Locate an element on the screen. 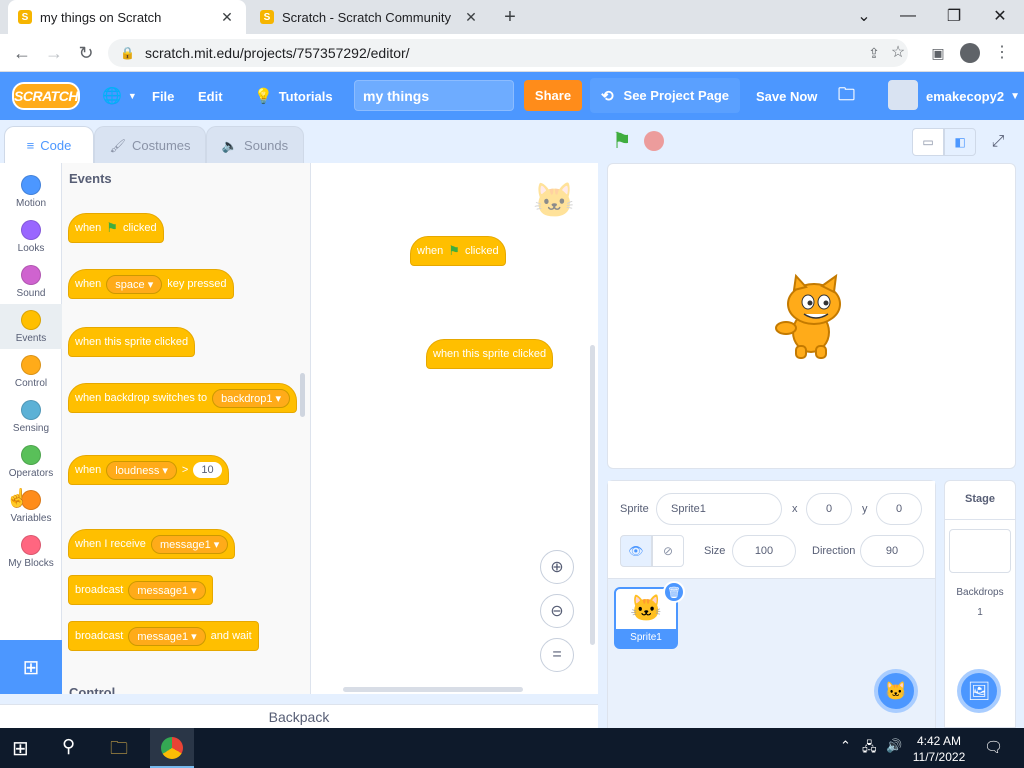 The image size is (1024, 768). direction-input: 90 is located at coordinates (892, 551).